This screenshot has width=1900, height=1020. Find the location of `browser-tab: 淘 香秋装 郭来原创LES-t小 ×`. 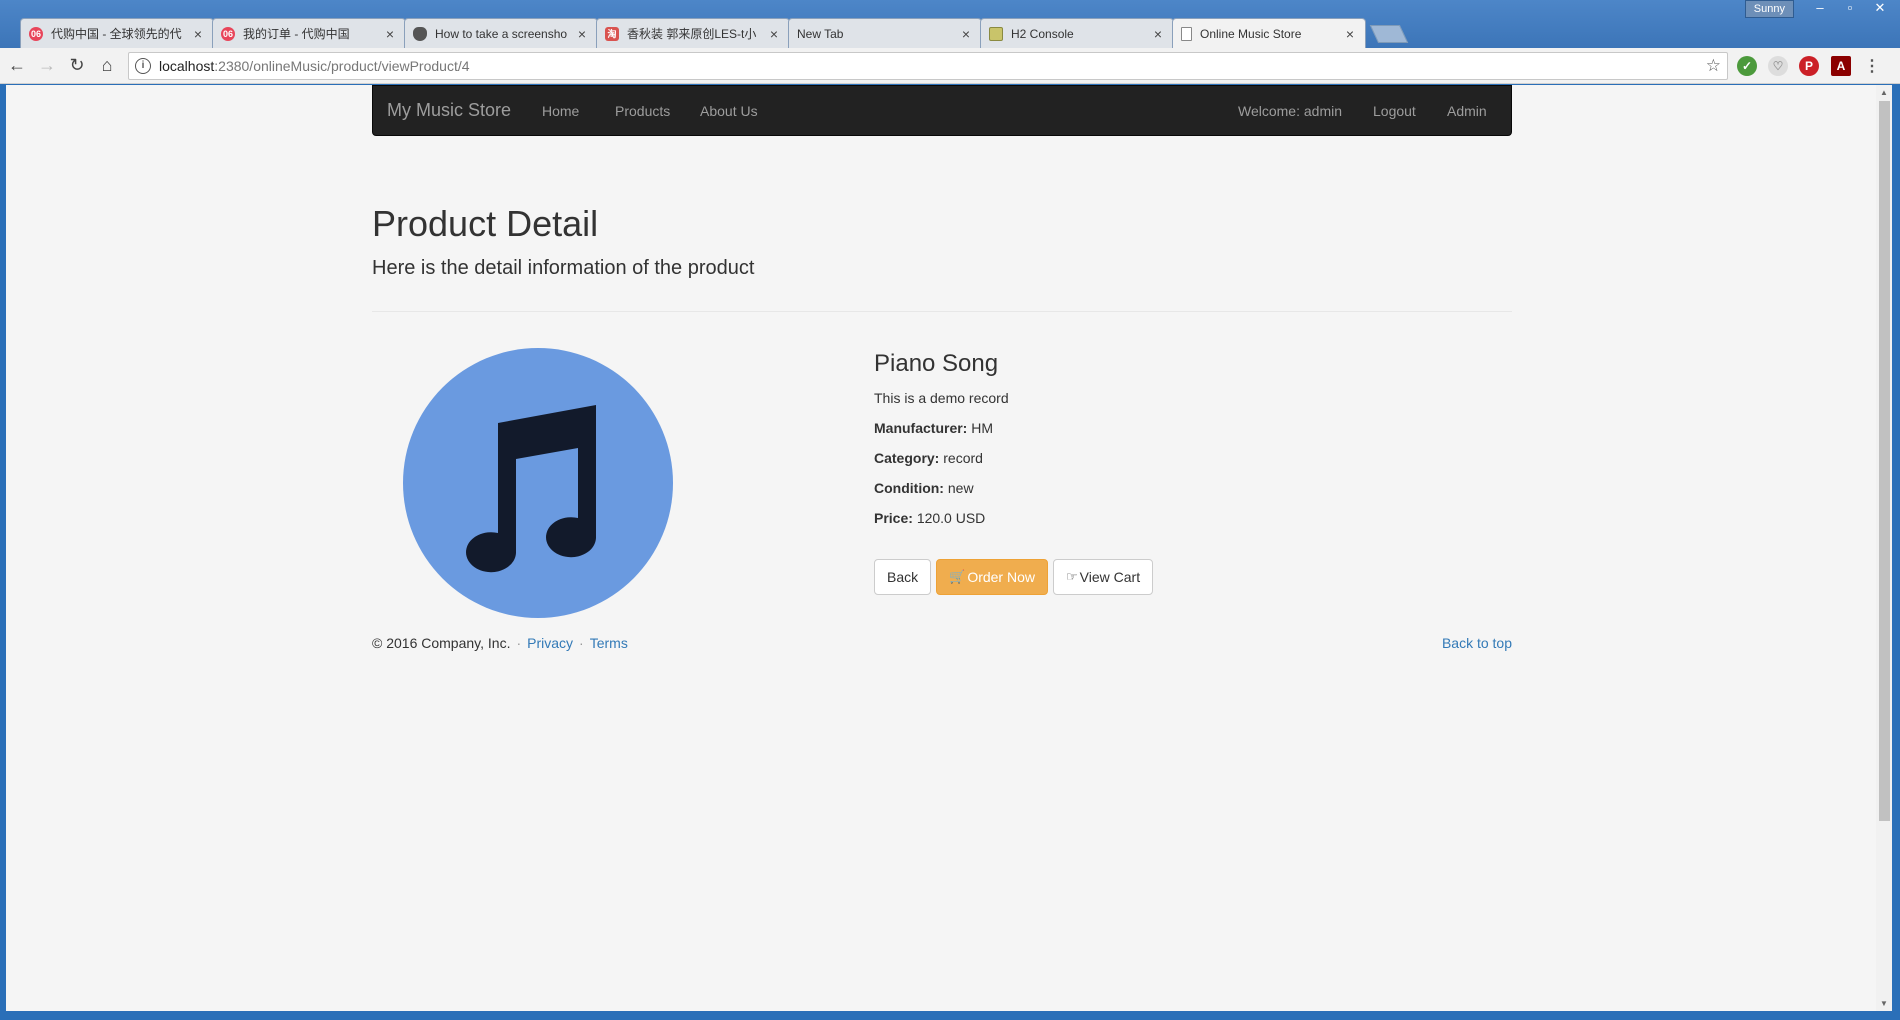

browser-tab: 淘 香秋装 郭来原创LES-t小 × is located at coordinates (693, 33).